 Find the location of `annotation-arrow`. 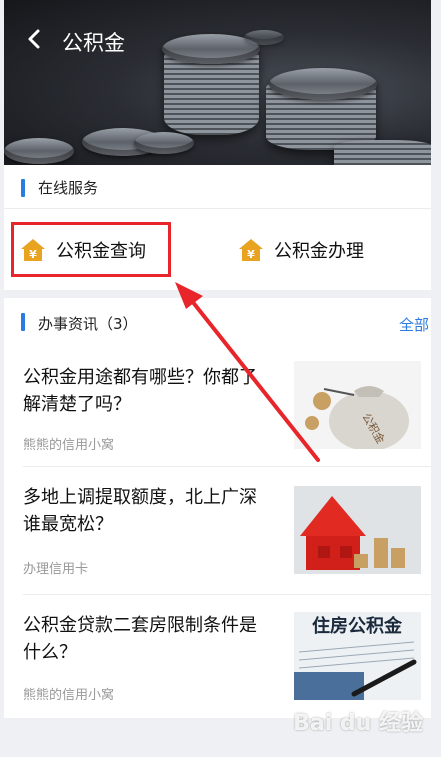

annotation-arrow is located at coordinates (247, 372).